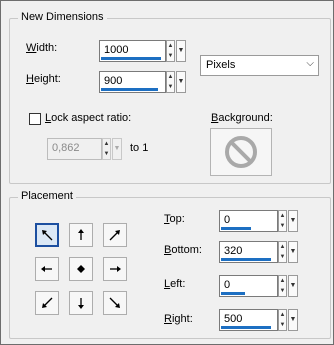  I want to click on height-label: Height:, so click(43, 79).